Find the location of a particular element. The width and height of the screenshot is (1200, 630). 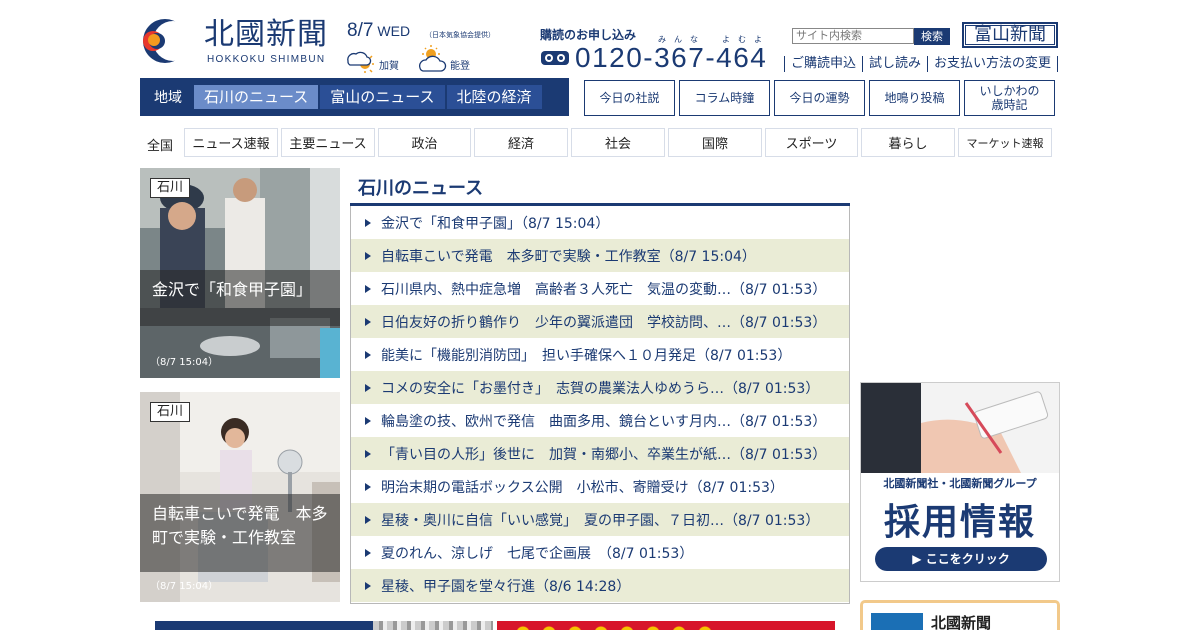

news-item-title: 明治末期の電話ボックス公開 小松市、寄贈受け（8/7 01:53） is located at coordinates (582, 487).